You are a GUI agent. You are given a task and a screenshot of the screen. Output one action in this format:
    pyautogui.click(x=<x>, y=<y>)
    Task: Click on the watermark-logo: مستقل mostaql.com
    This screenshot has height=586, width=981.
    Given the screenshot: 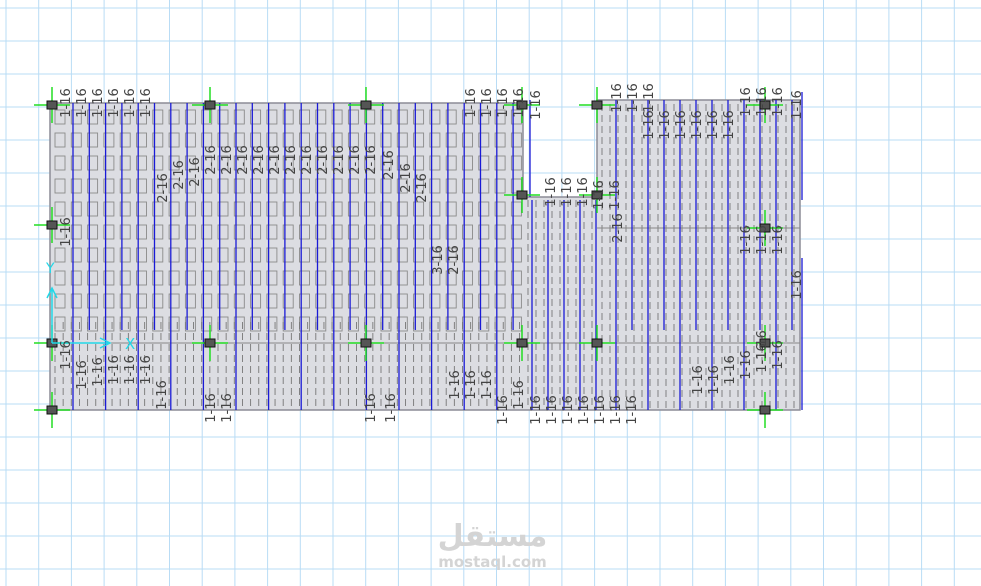 What is the action you would take?
    pyautogui.click(x=492, y=545)
    